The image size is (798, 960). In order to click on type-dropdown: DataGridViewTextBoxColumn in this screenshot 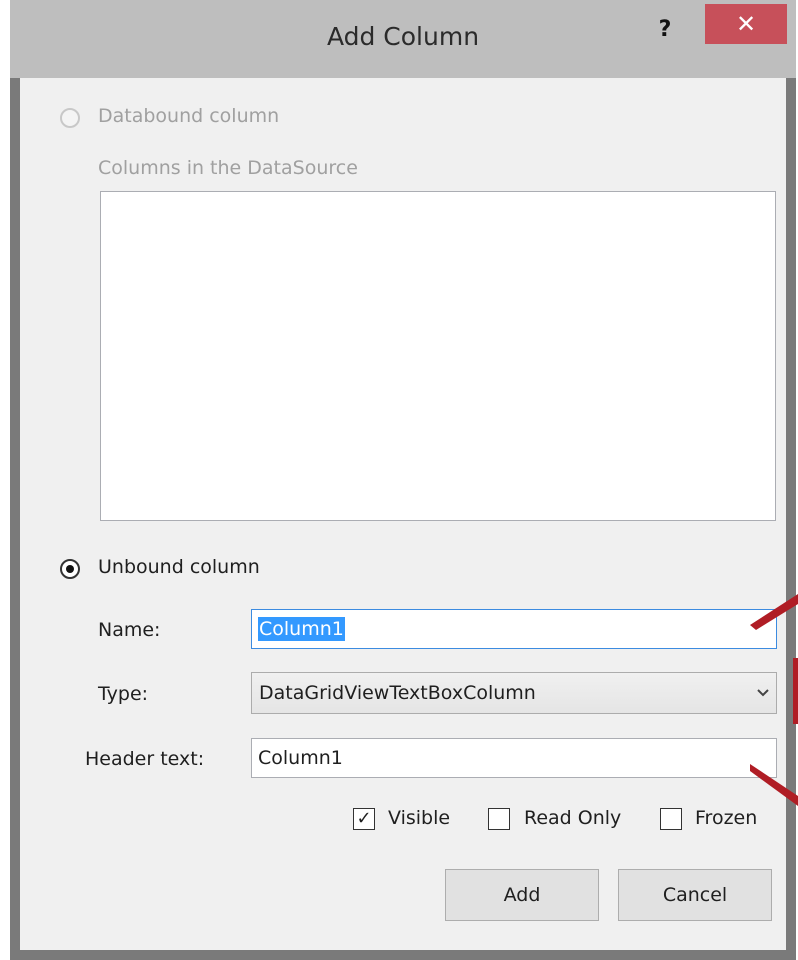, I will do `click(514, 693)`.